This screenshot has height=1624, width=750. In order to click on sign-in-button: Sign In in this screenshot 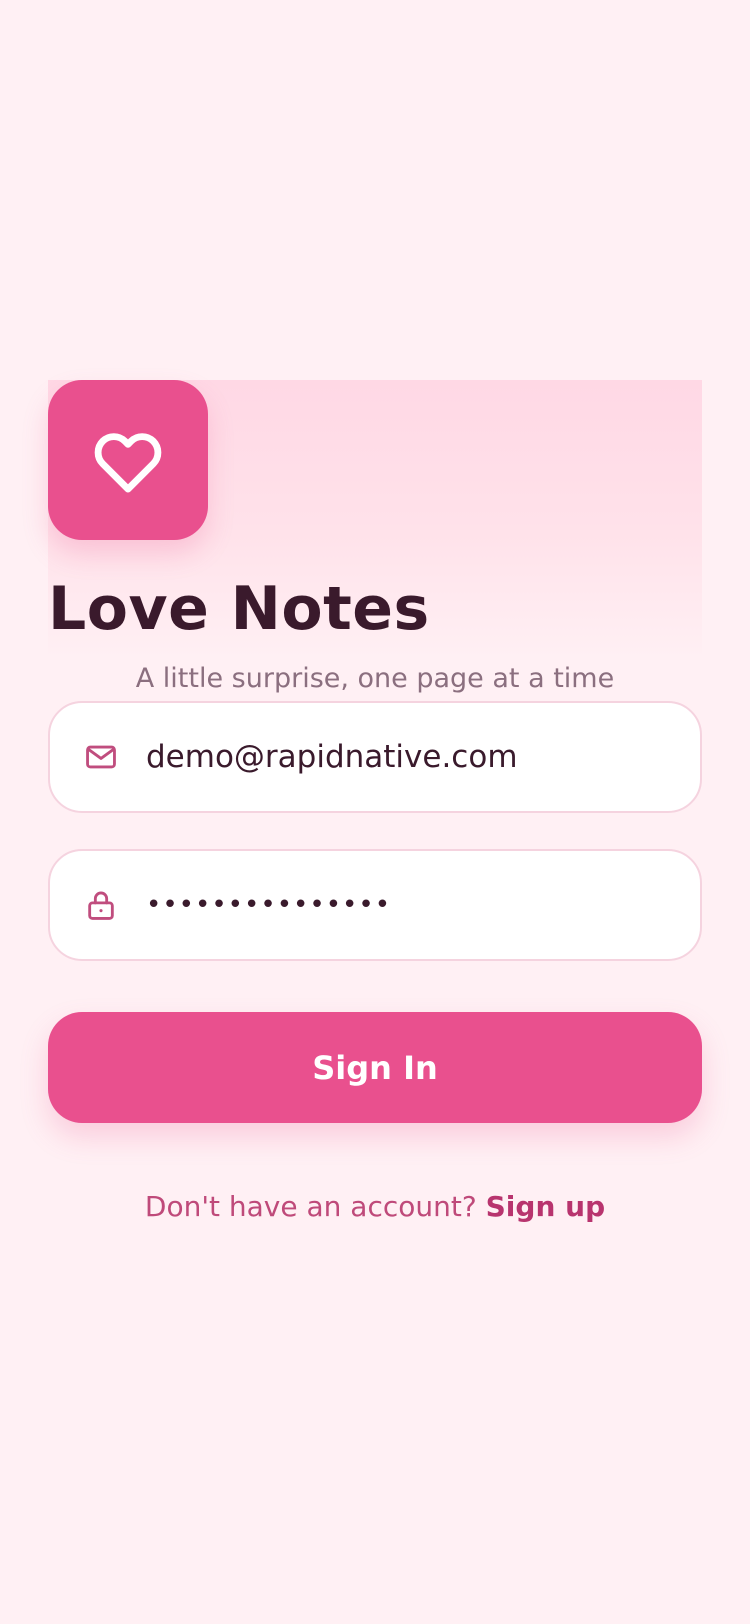, I will do `click(375, 1067)`.